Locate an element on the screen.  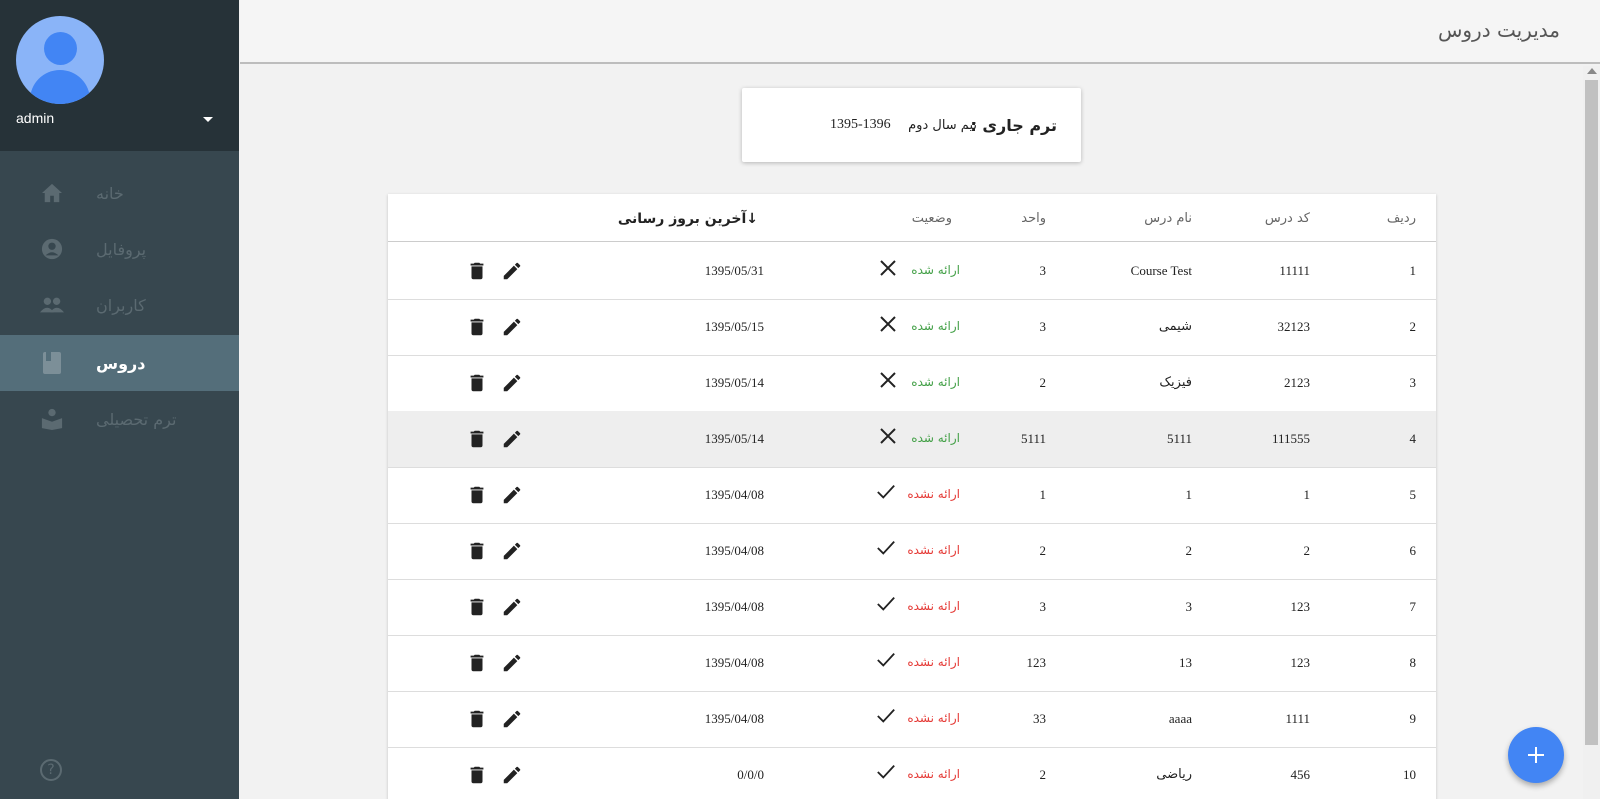
cell-name: 5111 is located at coordinates (1179, 438).